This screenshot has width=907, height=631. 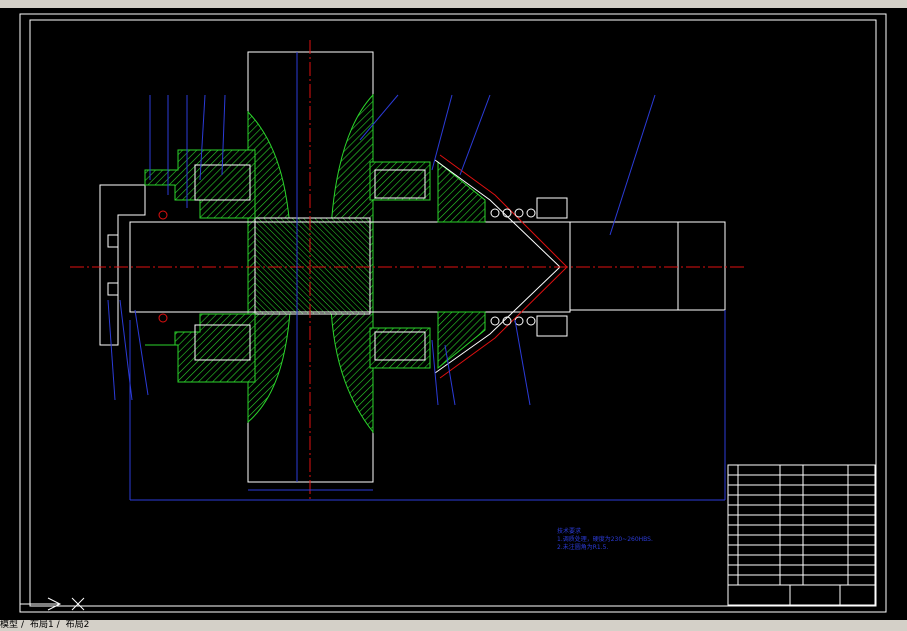 What do you see at coordinates (453, 4) in the screenshot?
I see `toolbar-strip` at bounding box center [453, 4].